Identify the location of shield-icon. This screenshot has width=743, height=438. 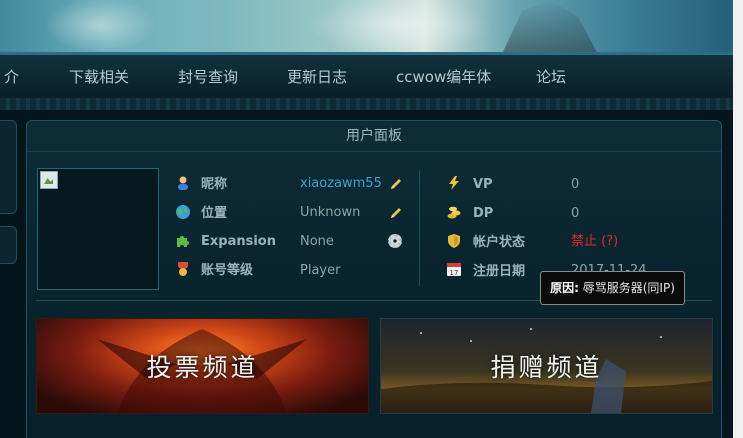
(454, 241).